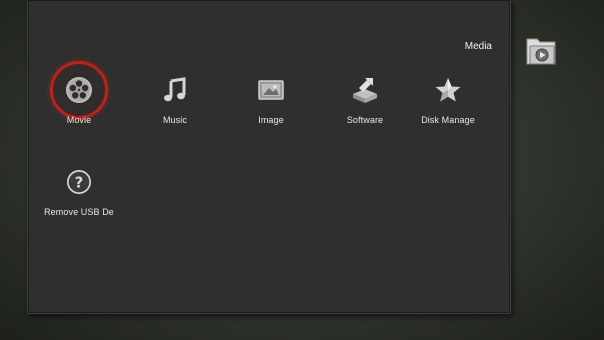 The image size is (604, 340). What do you see at coordinates (79, 212) in the screenshot?
I see `menu-item-label: Remove USB De` at bounding box center [79, 212].